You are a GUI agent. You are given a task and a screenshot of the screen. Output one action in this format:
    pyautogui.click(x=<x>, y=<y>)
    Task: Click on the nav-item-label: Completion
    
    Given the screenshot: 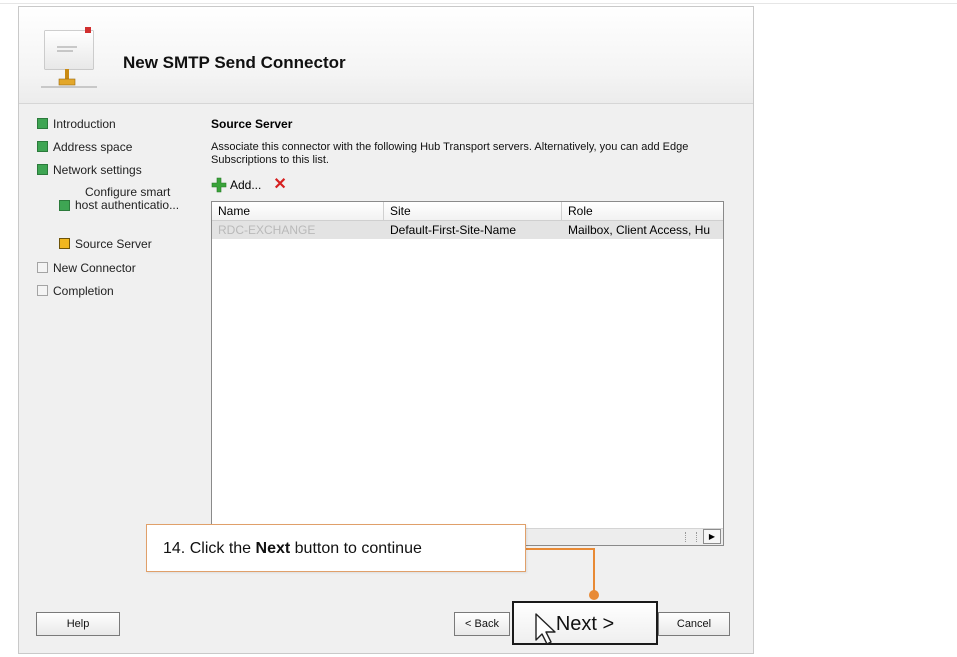 What is the action you would take?
    pyautogui.click(x=83, y=291)
    